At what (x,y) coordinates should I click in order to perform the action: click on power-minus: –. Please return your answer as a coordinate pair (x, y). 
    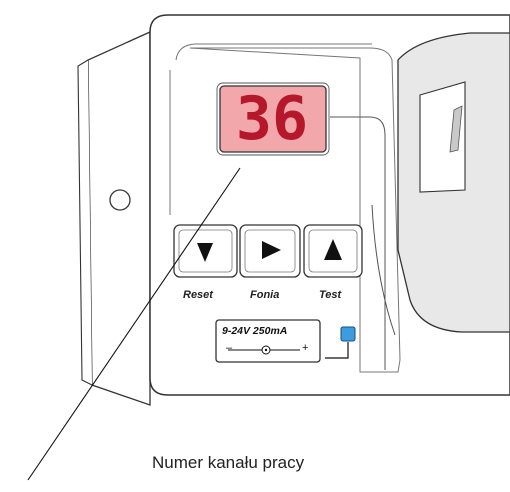
    Looking at the image, I should click on (229, 348).